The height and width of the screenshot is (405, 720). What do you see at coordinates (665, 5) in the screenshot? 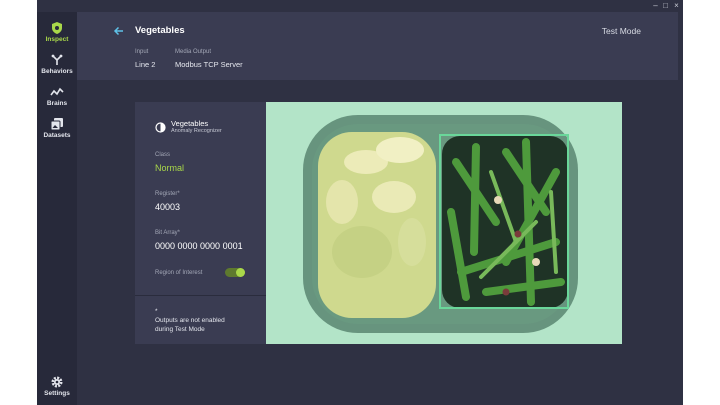
I see `maximize-button: □` at bounding box center [665, 5].